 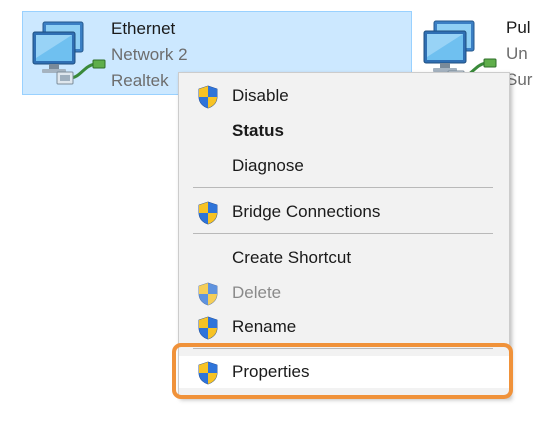 What do you see at coordinates (344, 327) in the screenshot?
I see `menu-item-rename: Rename` at bounding box center [344, 327].